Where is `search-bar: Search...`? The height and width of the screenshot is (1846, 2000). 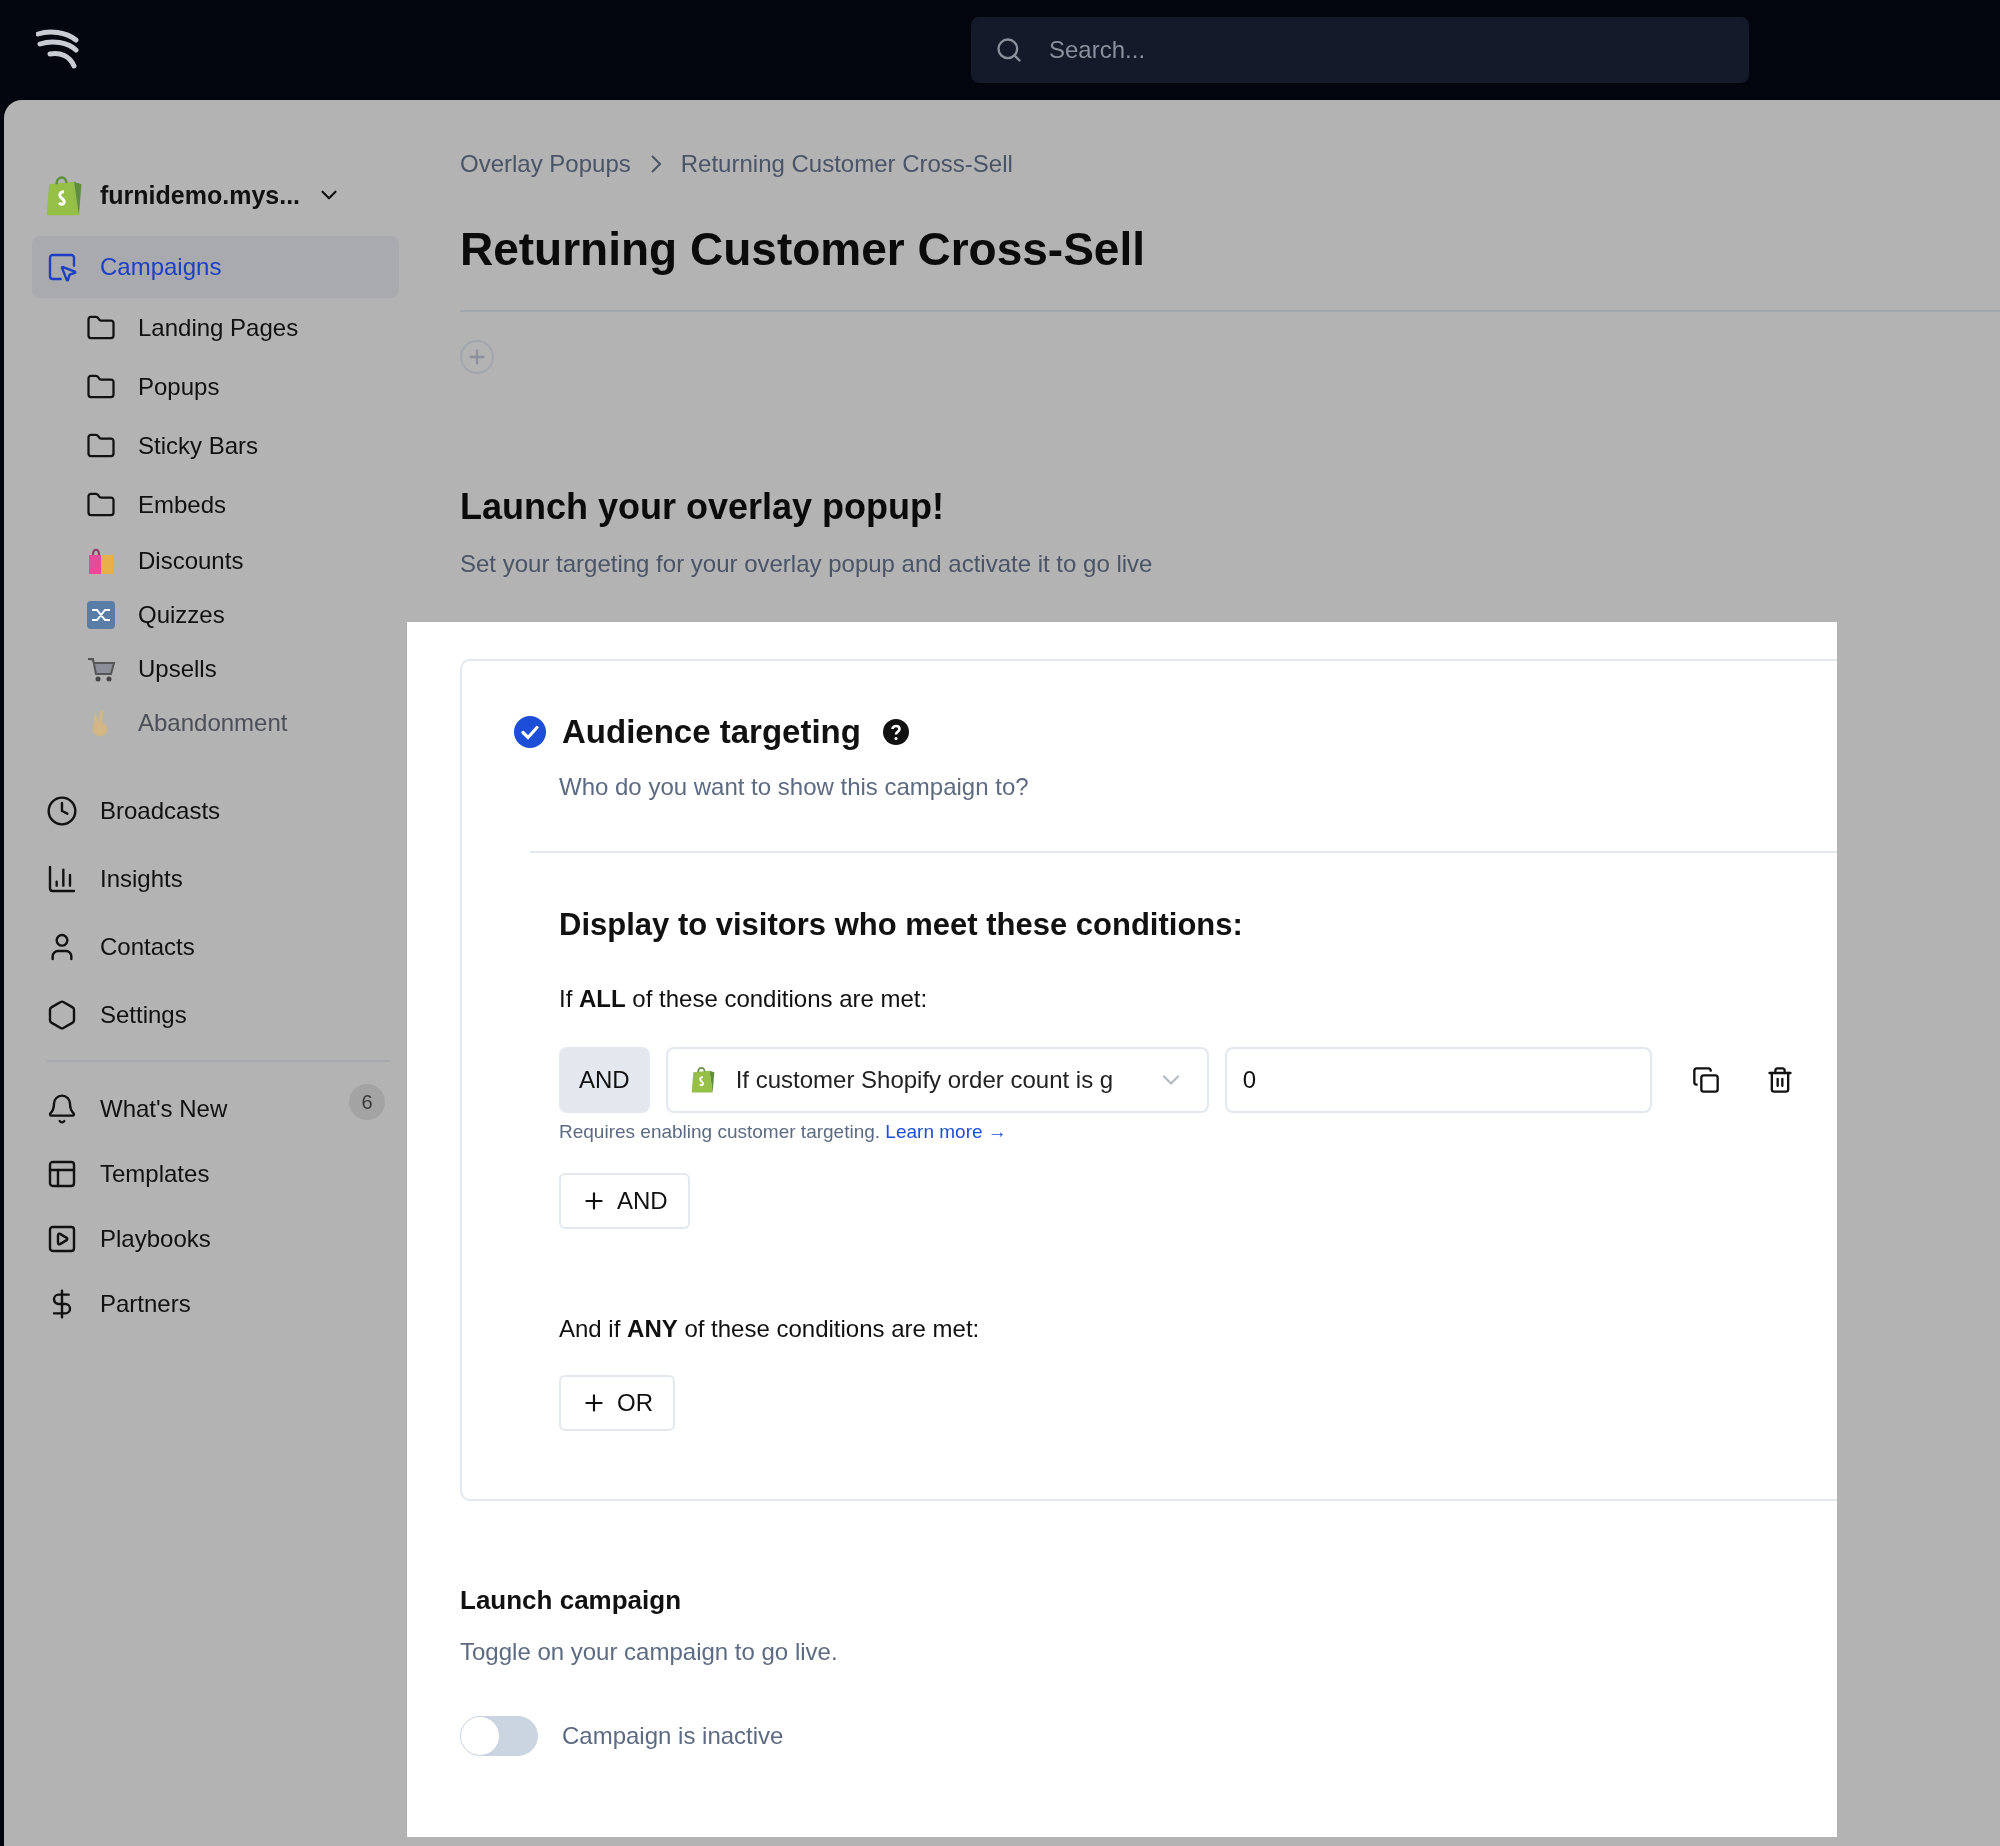
search-bar: Search... is located at coordinates (1360, 50).